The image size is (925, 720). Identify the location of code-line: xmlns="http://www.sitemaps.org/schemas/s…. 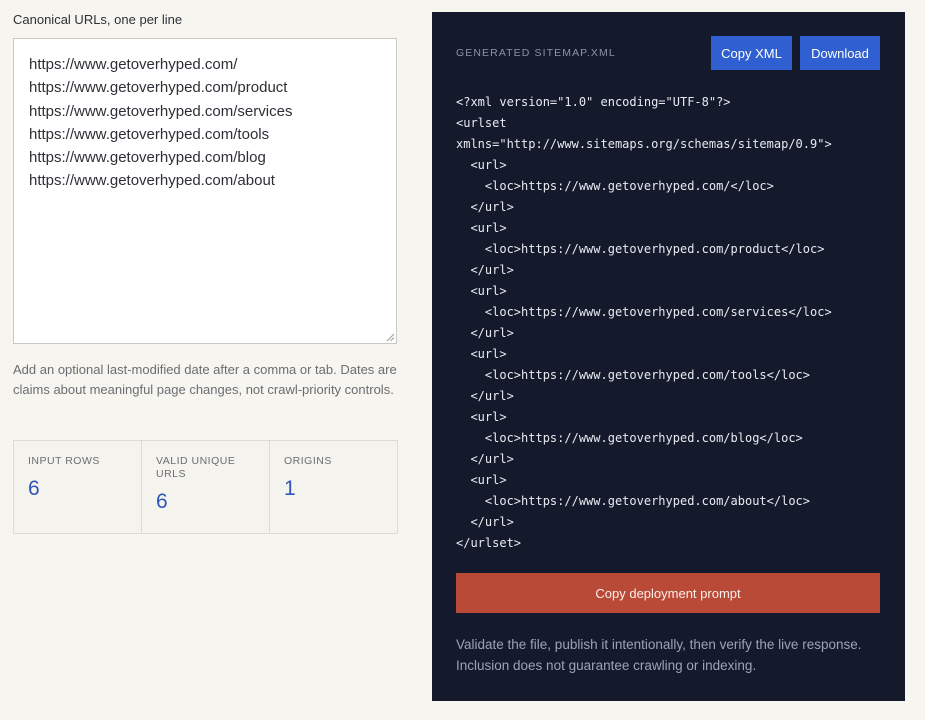
(644, 144).